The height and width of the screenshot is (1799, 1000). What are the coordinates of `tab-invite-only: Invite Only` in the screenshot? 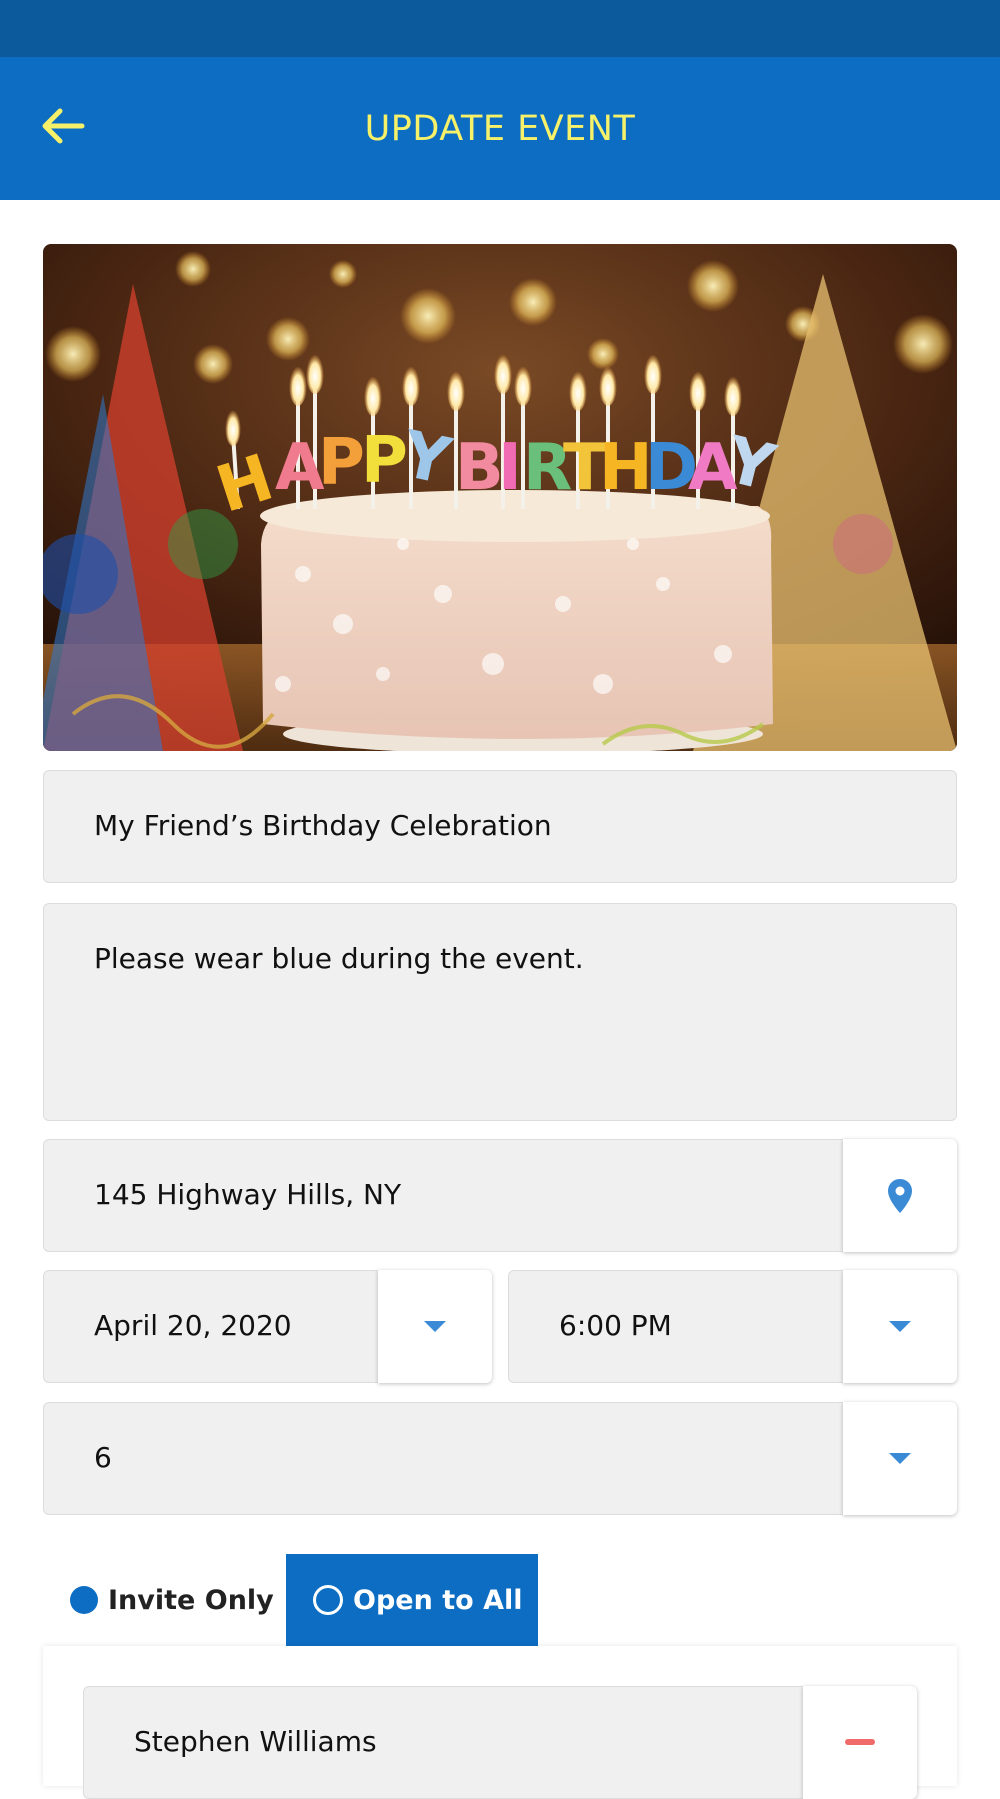 It's located at (164, 1600).